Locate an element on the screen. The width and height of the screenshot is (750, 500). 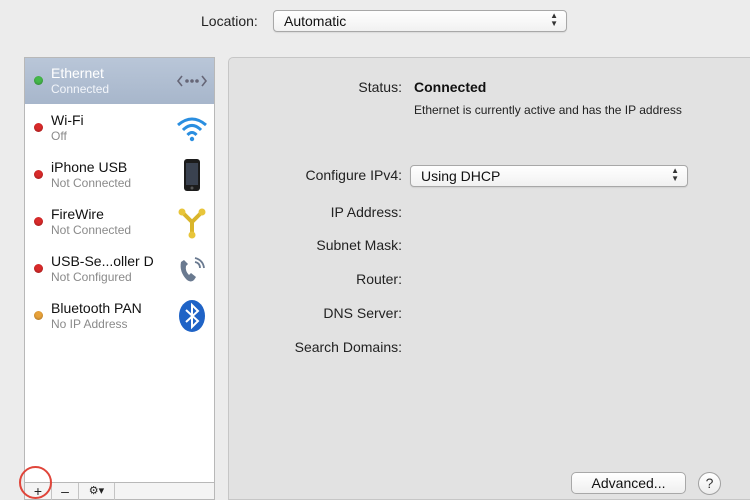
firewire-icon is located at coordinates (192, 222).